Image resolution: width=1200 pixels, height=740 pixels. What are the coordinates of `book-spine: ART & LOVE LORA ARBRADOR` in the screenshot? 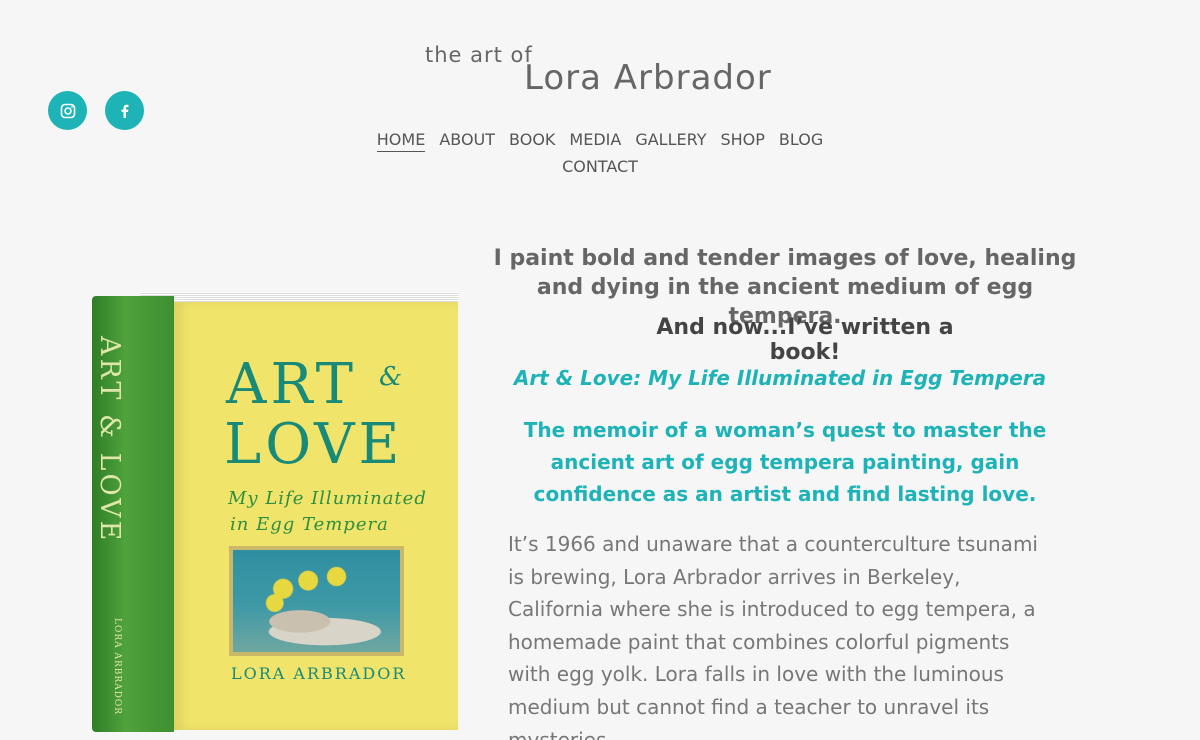 It's located at (133, 514).